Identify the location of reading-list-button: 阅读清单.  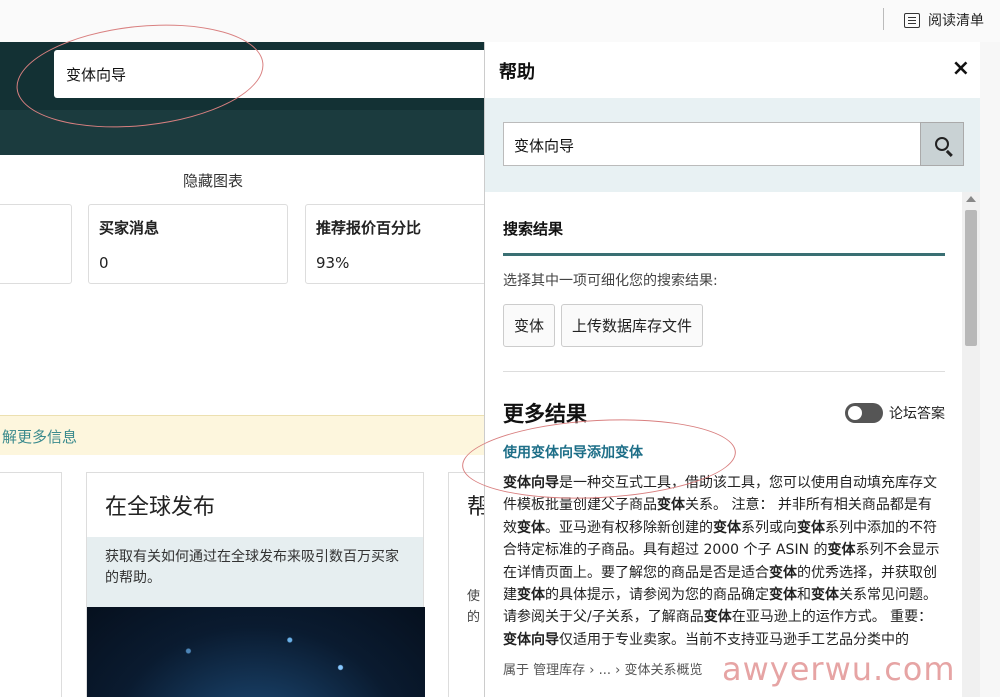
(944, 20).